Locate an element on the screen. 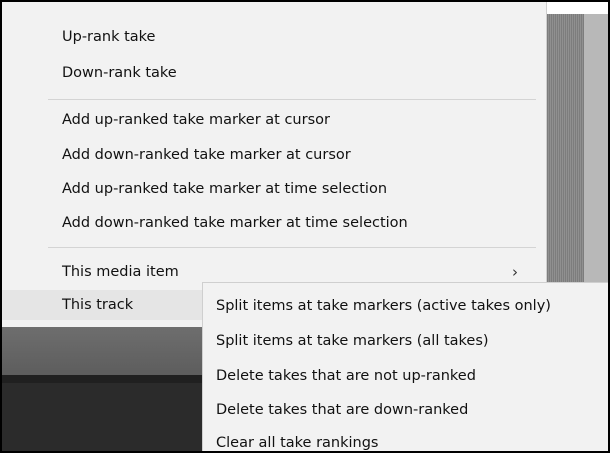 This screenshot has height=453, width=610. menu-item-label: Add up-ranked take marker at cursor is located at coordinates (196, 120).